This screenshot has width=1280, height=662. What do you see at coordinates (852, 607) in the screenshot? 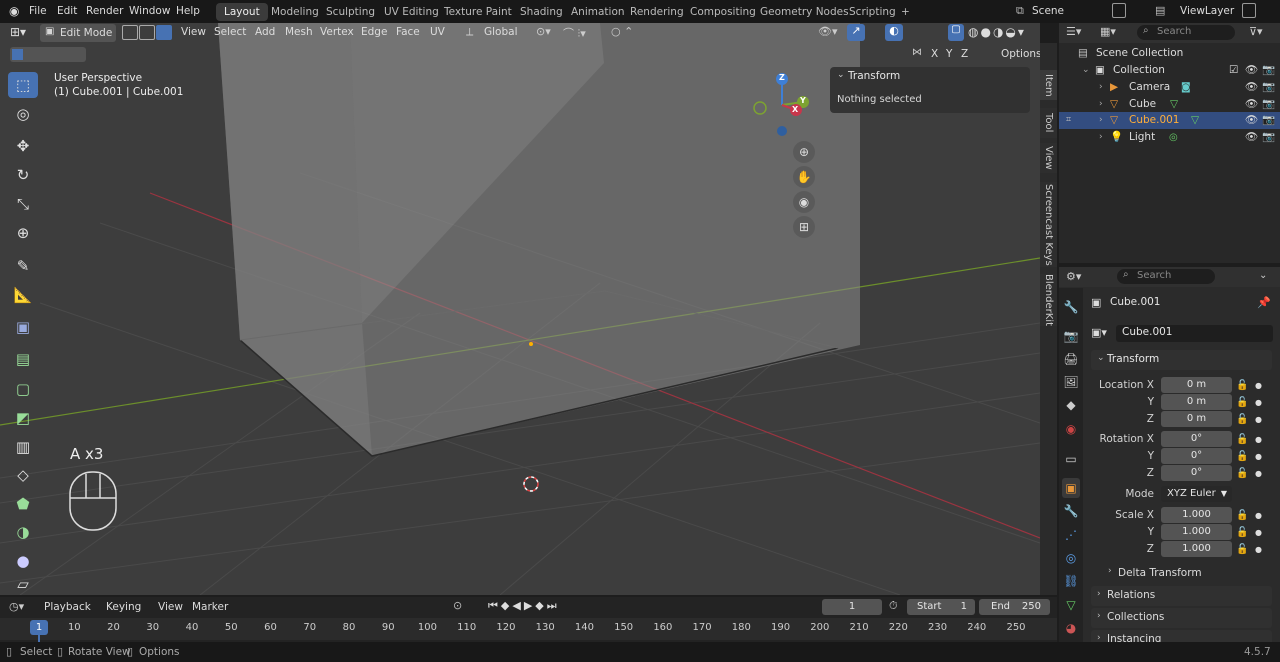
I see `current-frame-field: 1` at bounding box center [852, 607].